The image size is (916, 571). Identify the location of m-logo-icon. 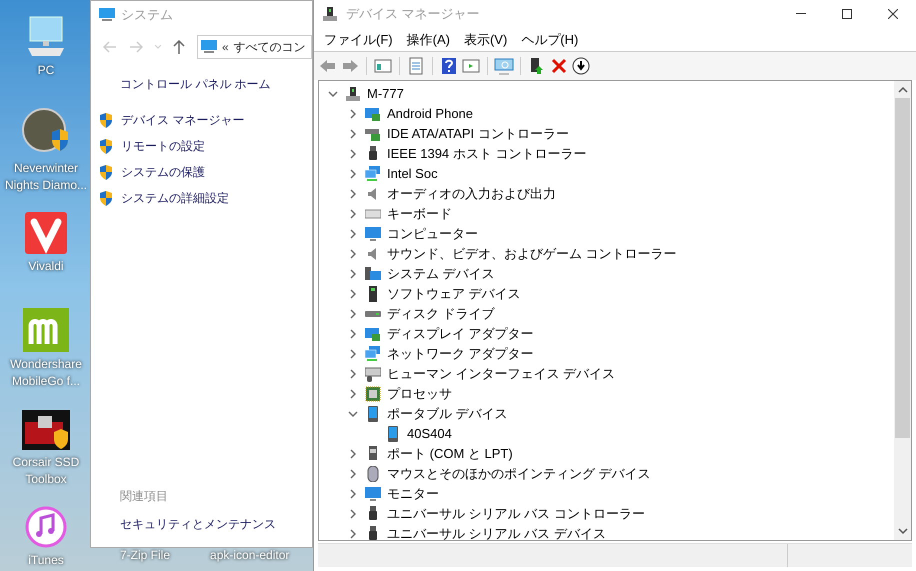
(46, 330).